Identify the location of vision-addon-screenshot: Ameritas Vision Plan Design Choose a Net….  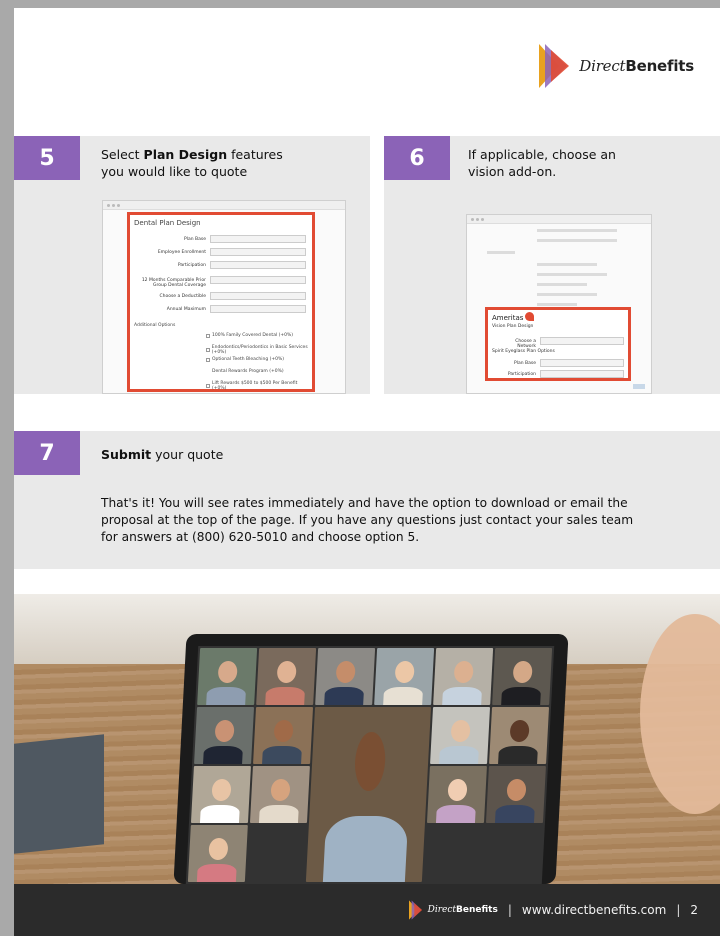
(559, 304).